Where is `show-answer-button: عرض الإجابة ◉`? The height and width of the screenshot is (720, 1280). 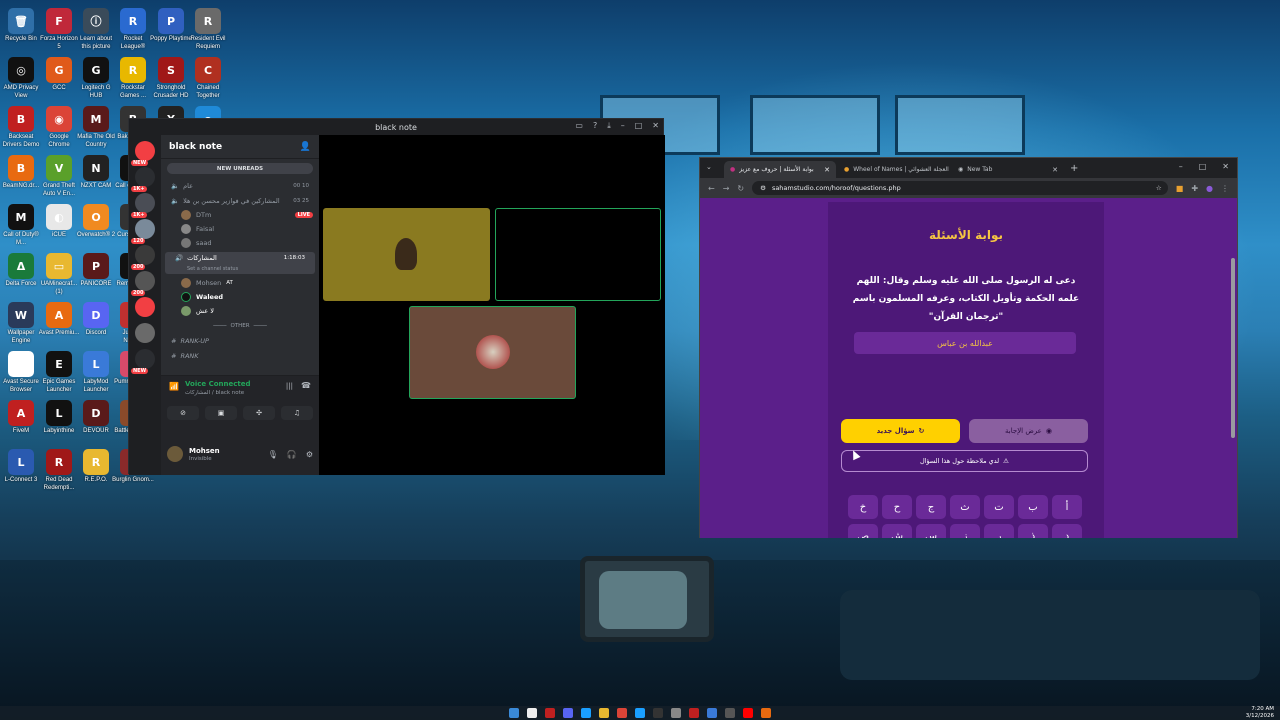 show-answer-button: عرض الإجابة ◉ is located at coordinates (1028, 431).